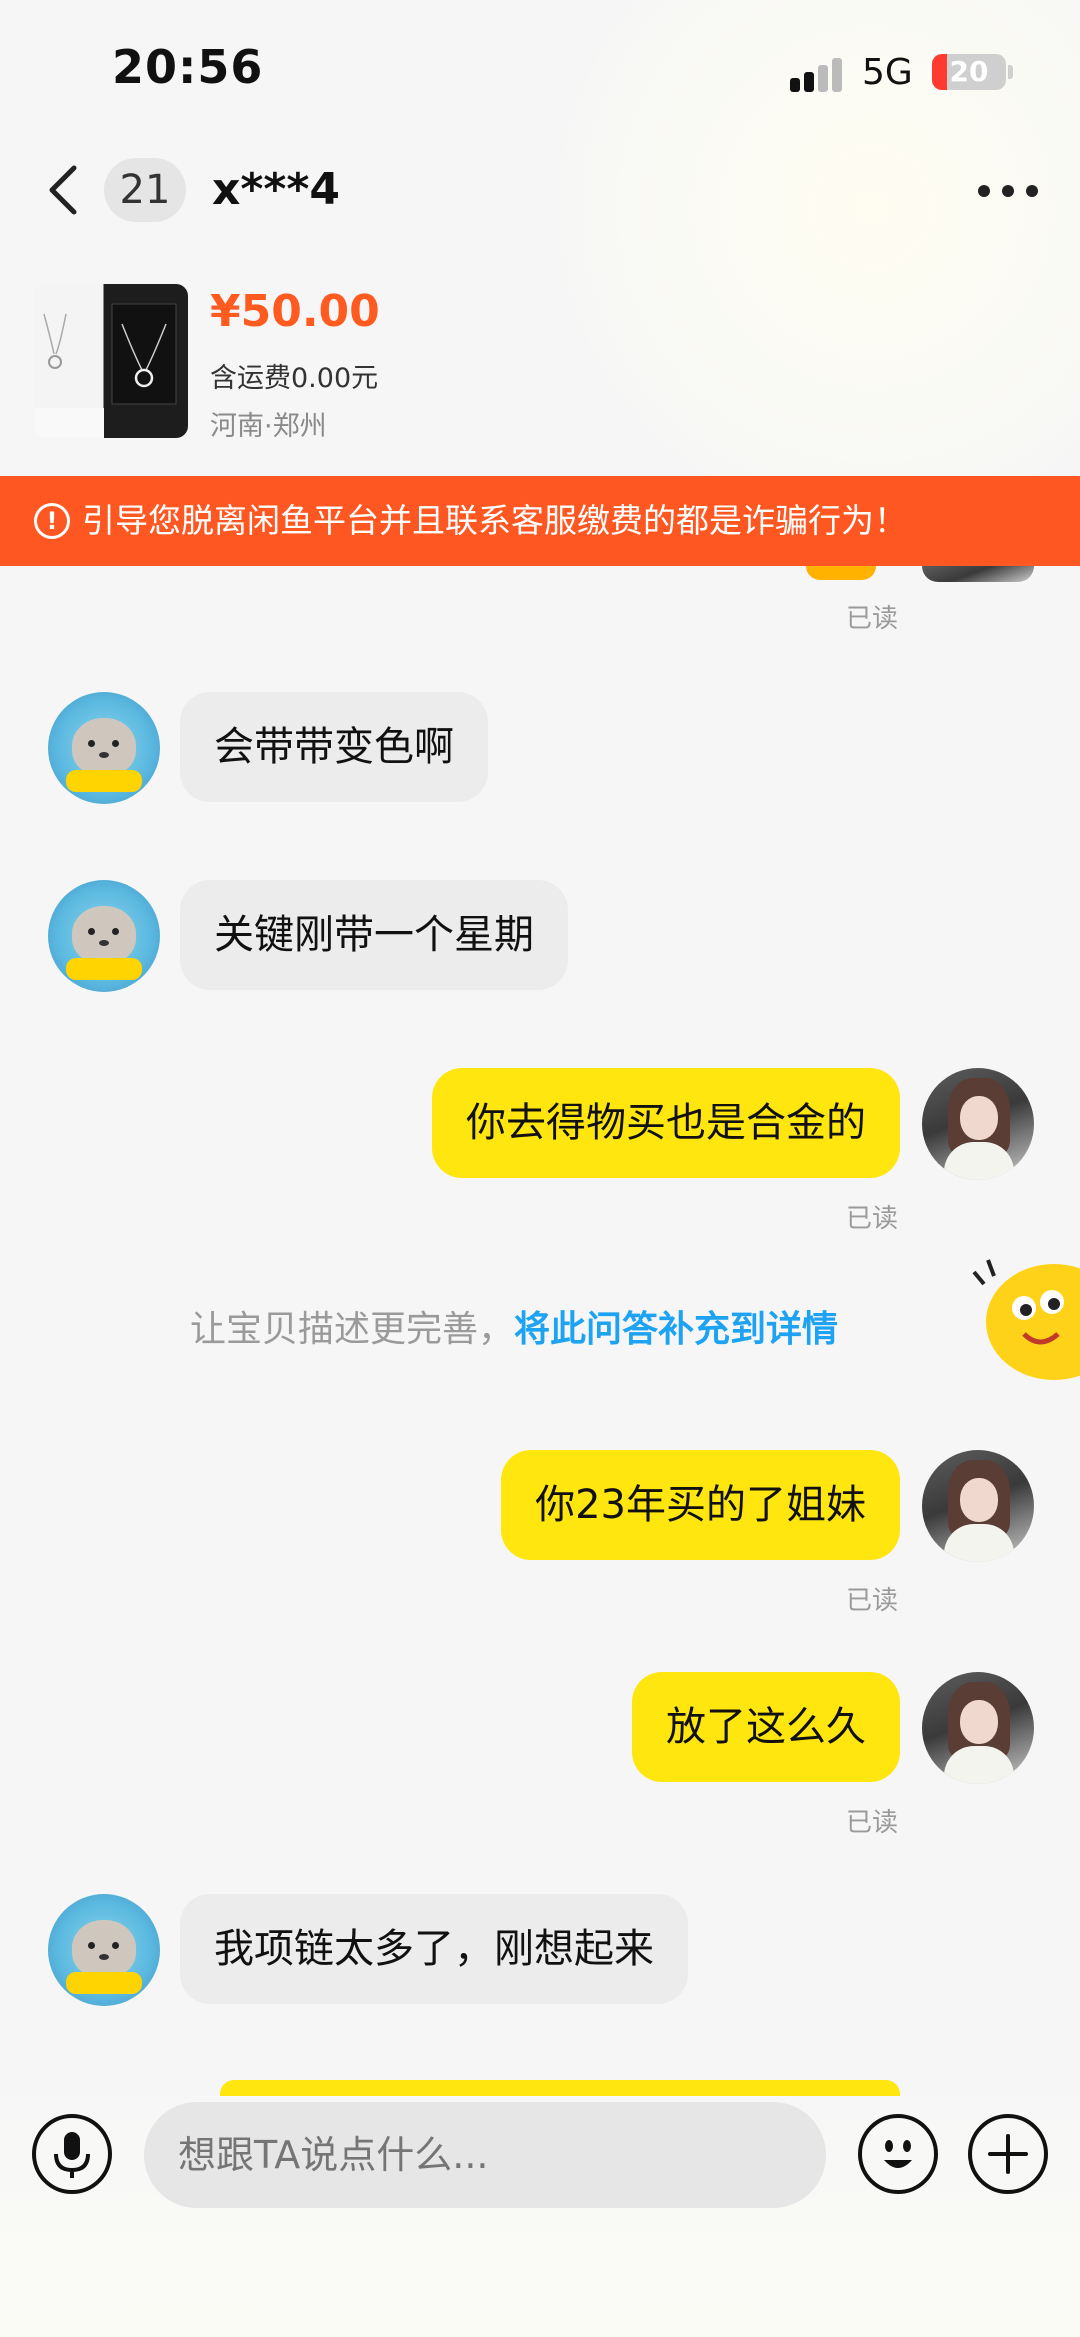  Describe the element at coordinates (145, 190) in the screenshot. I see `unread-count-badge: 21` at that location.